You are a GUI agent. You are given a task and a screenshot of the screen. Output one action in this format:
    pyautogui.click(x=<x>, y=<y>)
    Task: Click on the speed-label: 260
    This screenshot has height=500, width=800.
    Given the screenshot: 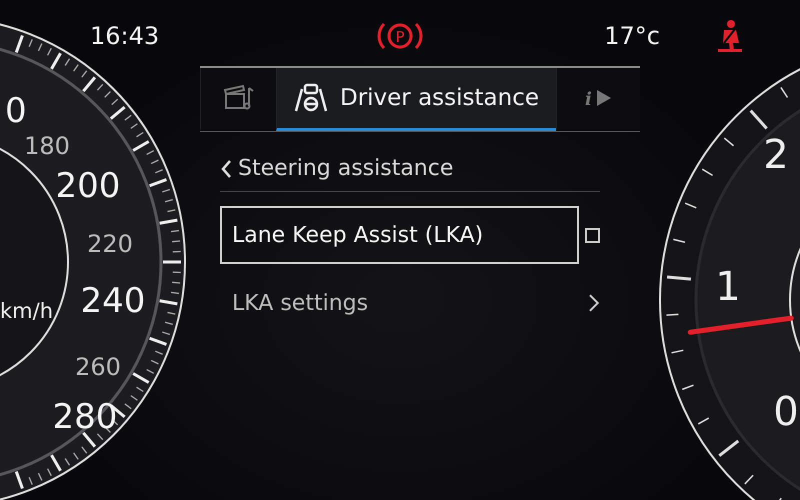 What is the action you would take?
    pyautogui.click(x=98, y=367)
    